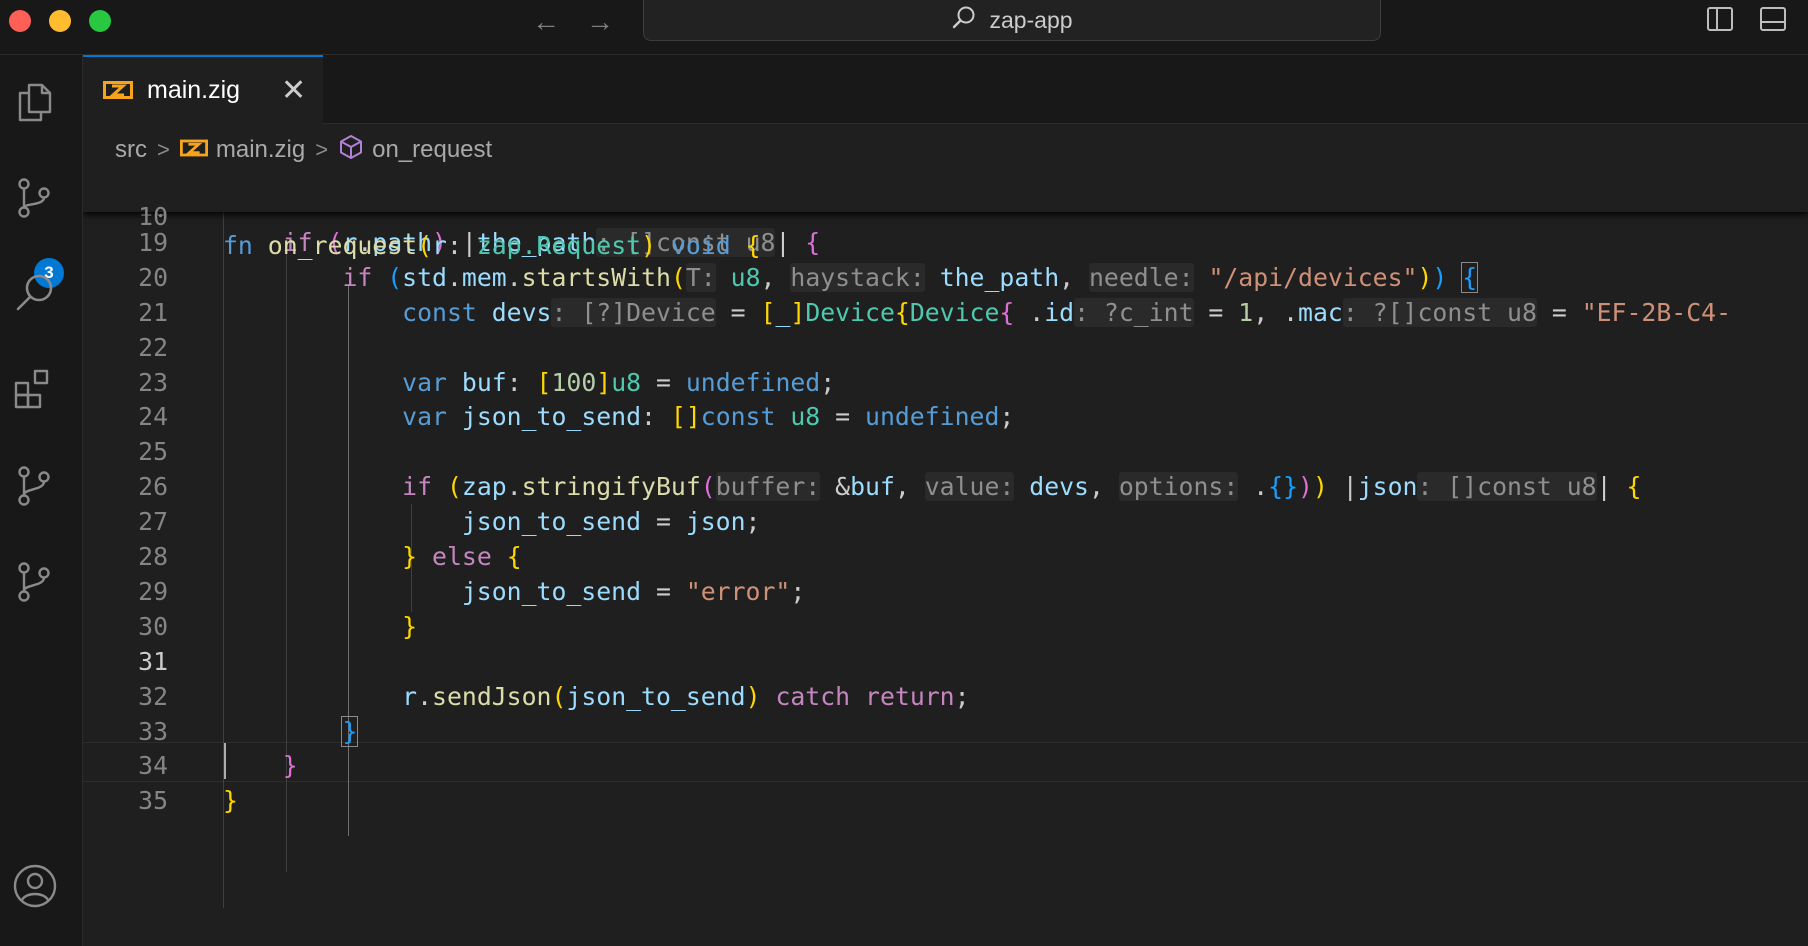 Image resolution: width=1808 pixels, height=946 pixels. What do you see at coordinates (1720, 19) in the screenshot?
I see `toggle-sidebar-icon` at bounding box center [1720, 19].